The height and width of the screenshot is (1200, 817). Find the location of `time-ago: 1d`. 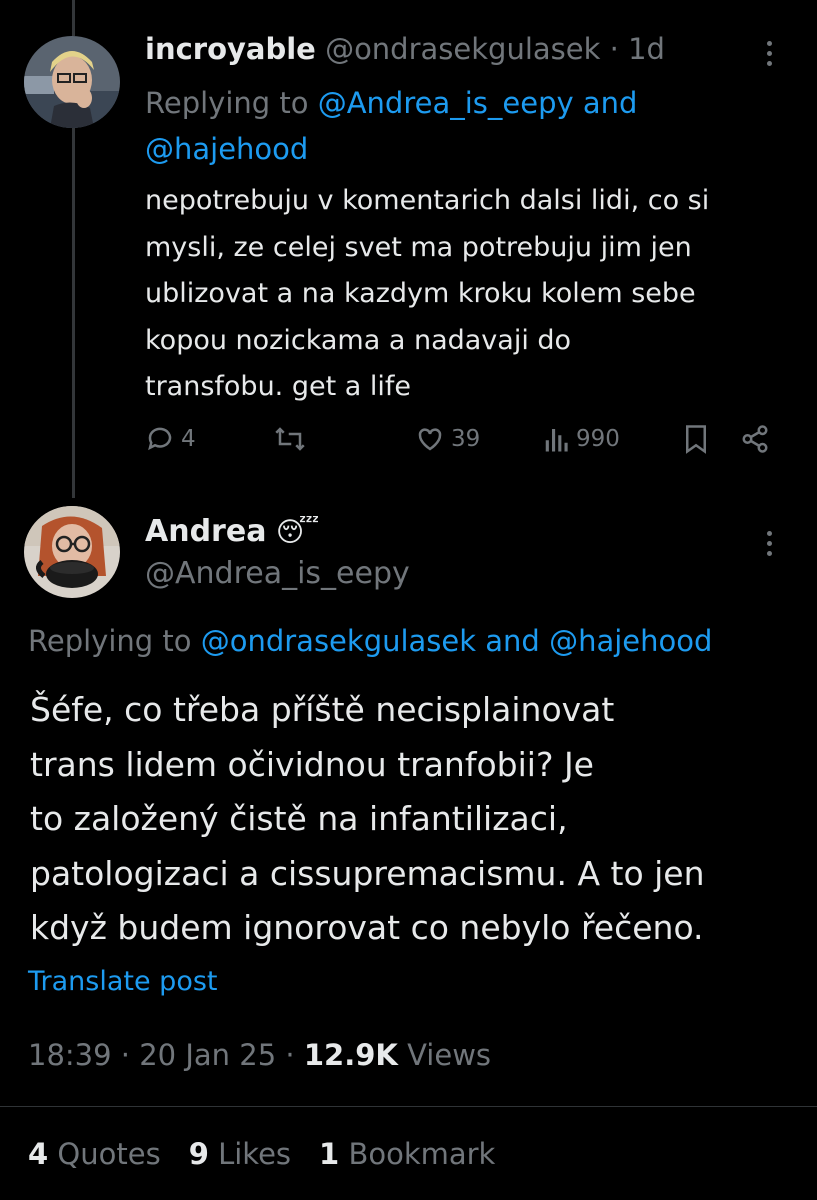

time-ago: 1d is located at coordinates (646, 49).